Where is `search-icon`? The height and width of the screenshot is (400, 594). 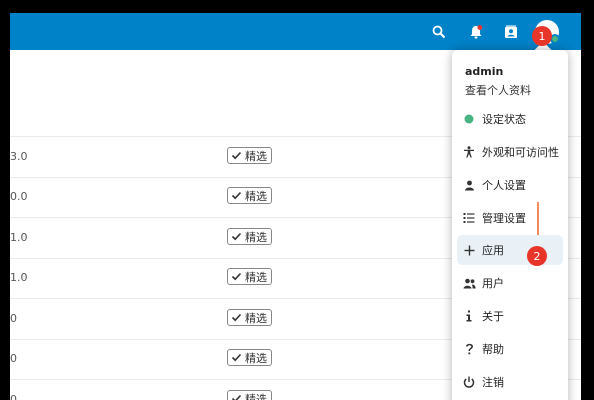
search-icon is located at coordinates (439, 32).